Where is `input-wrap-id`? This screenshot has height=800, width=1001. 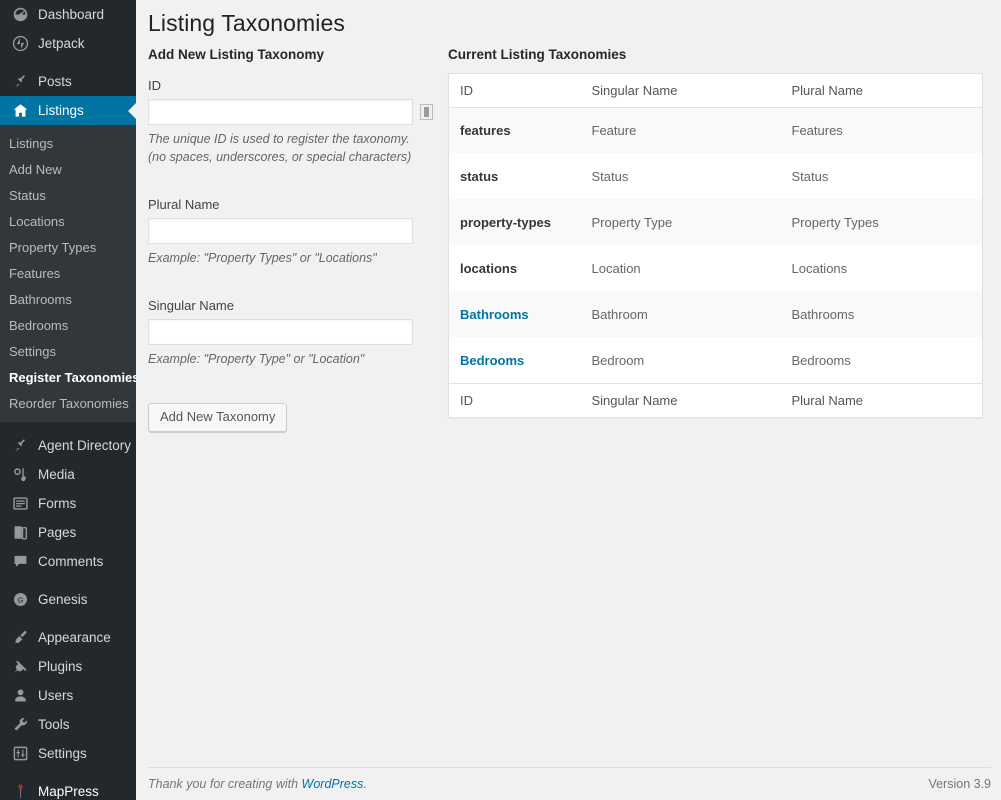 input-wrap-id is located at coordinates (293, 111).